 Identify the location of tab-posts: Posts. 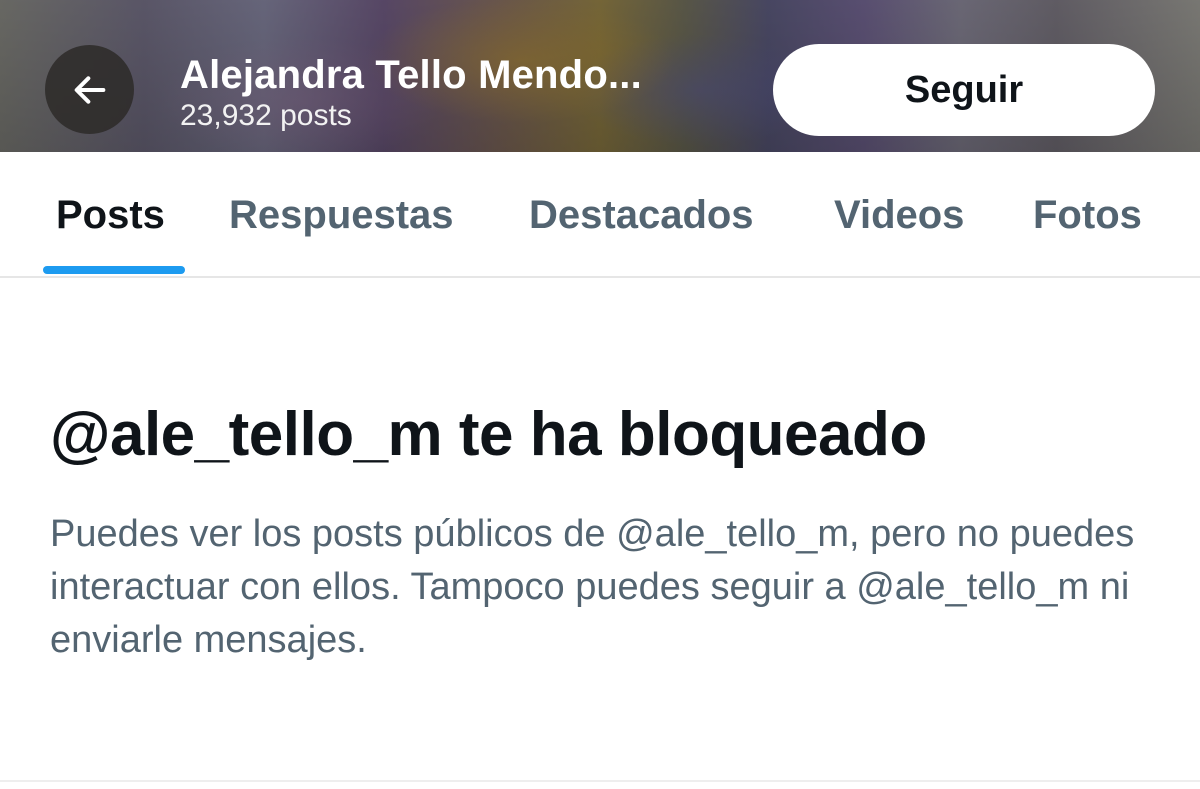
(110, 215).